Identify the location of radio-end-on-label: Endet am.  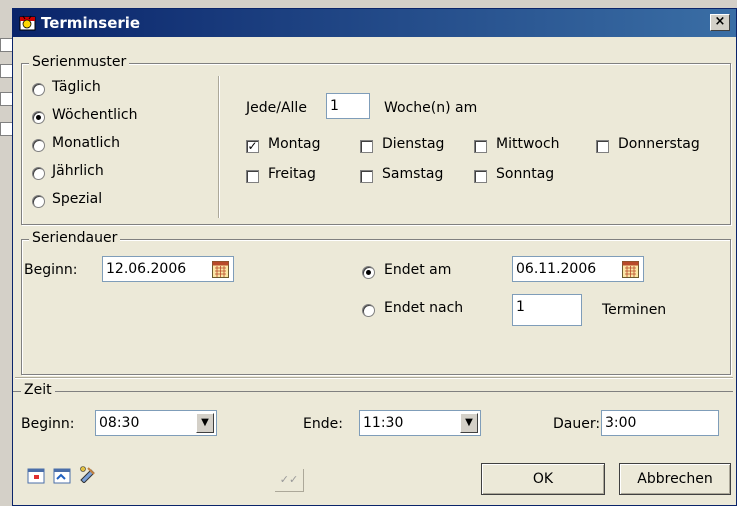
(418, 270).